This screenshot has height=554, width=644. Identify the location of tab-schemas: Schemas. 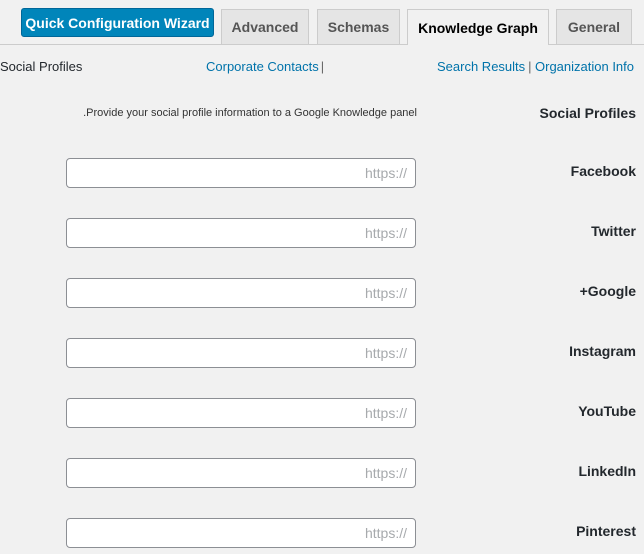
(358, 26).